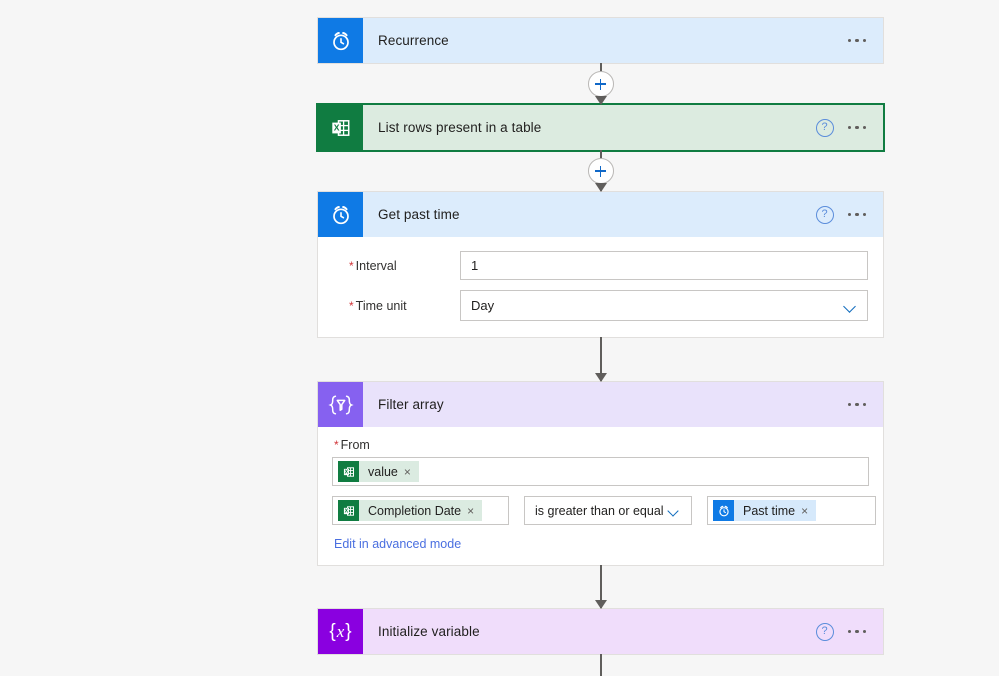 The image size is (999, 676). I want to click on token-label: Past time, so click(769, 510).